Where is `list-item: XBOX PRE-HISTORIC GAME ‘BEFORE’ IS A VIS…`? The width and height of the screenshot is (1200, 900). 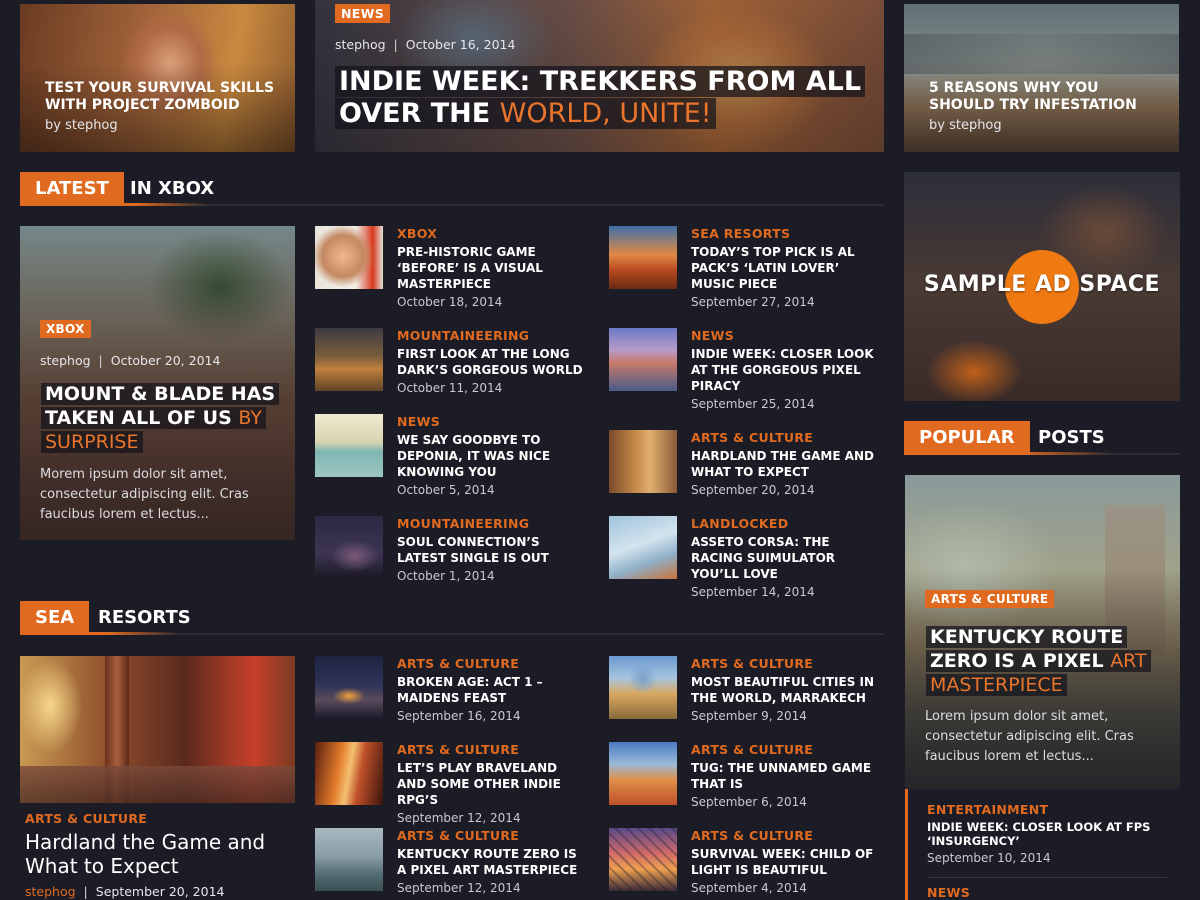
list-item: XBOX PRE-HISTORIC GAME ‘BEFORE’ IS A VIS… is located at coordinates (452, 267).